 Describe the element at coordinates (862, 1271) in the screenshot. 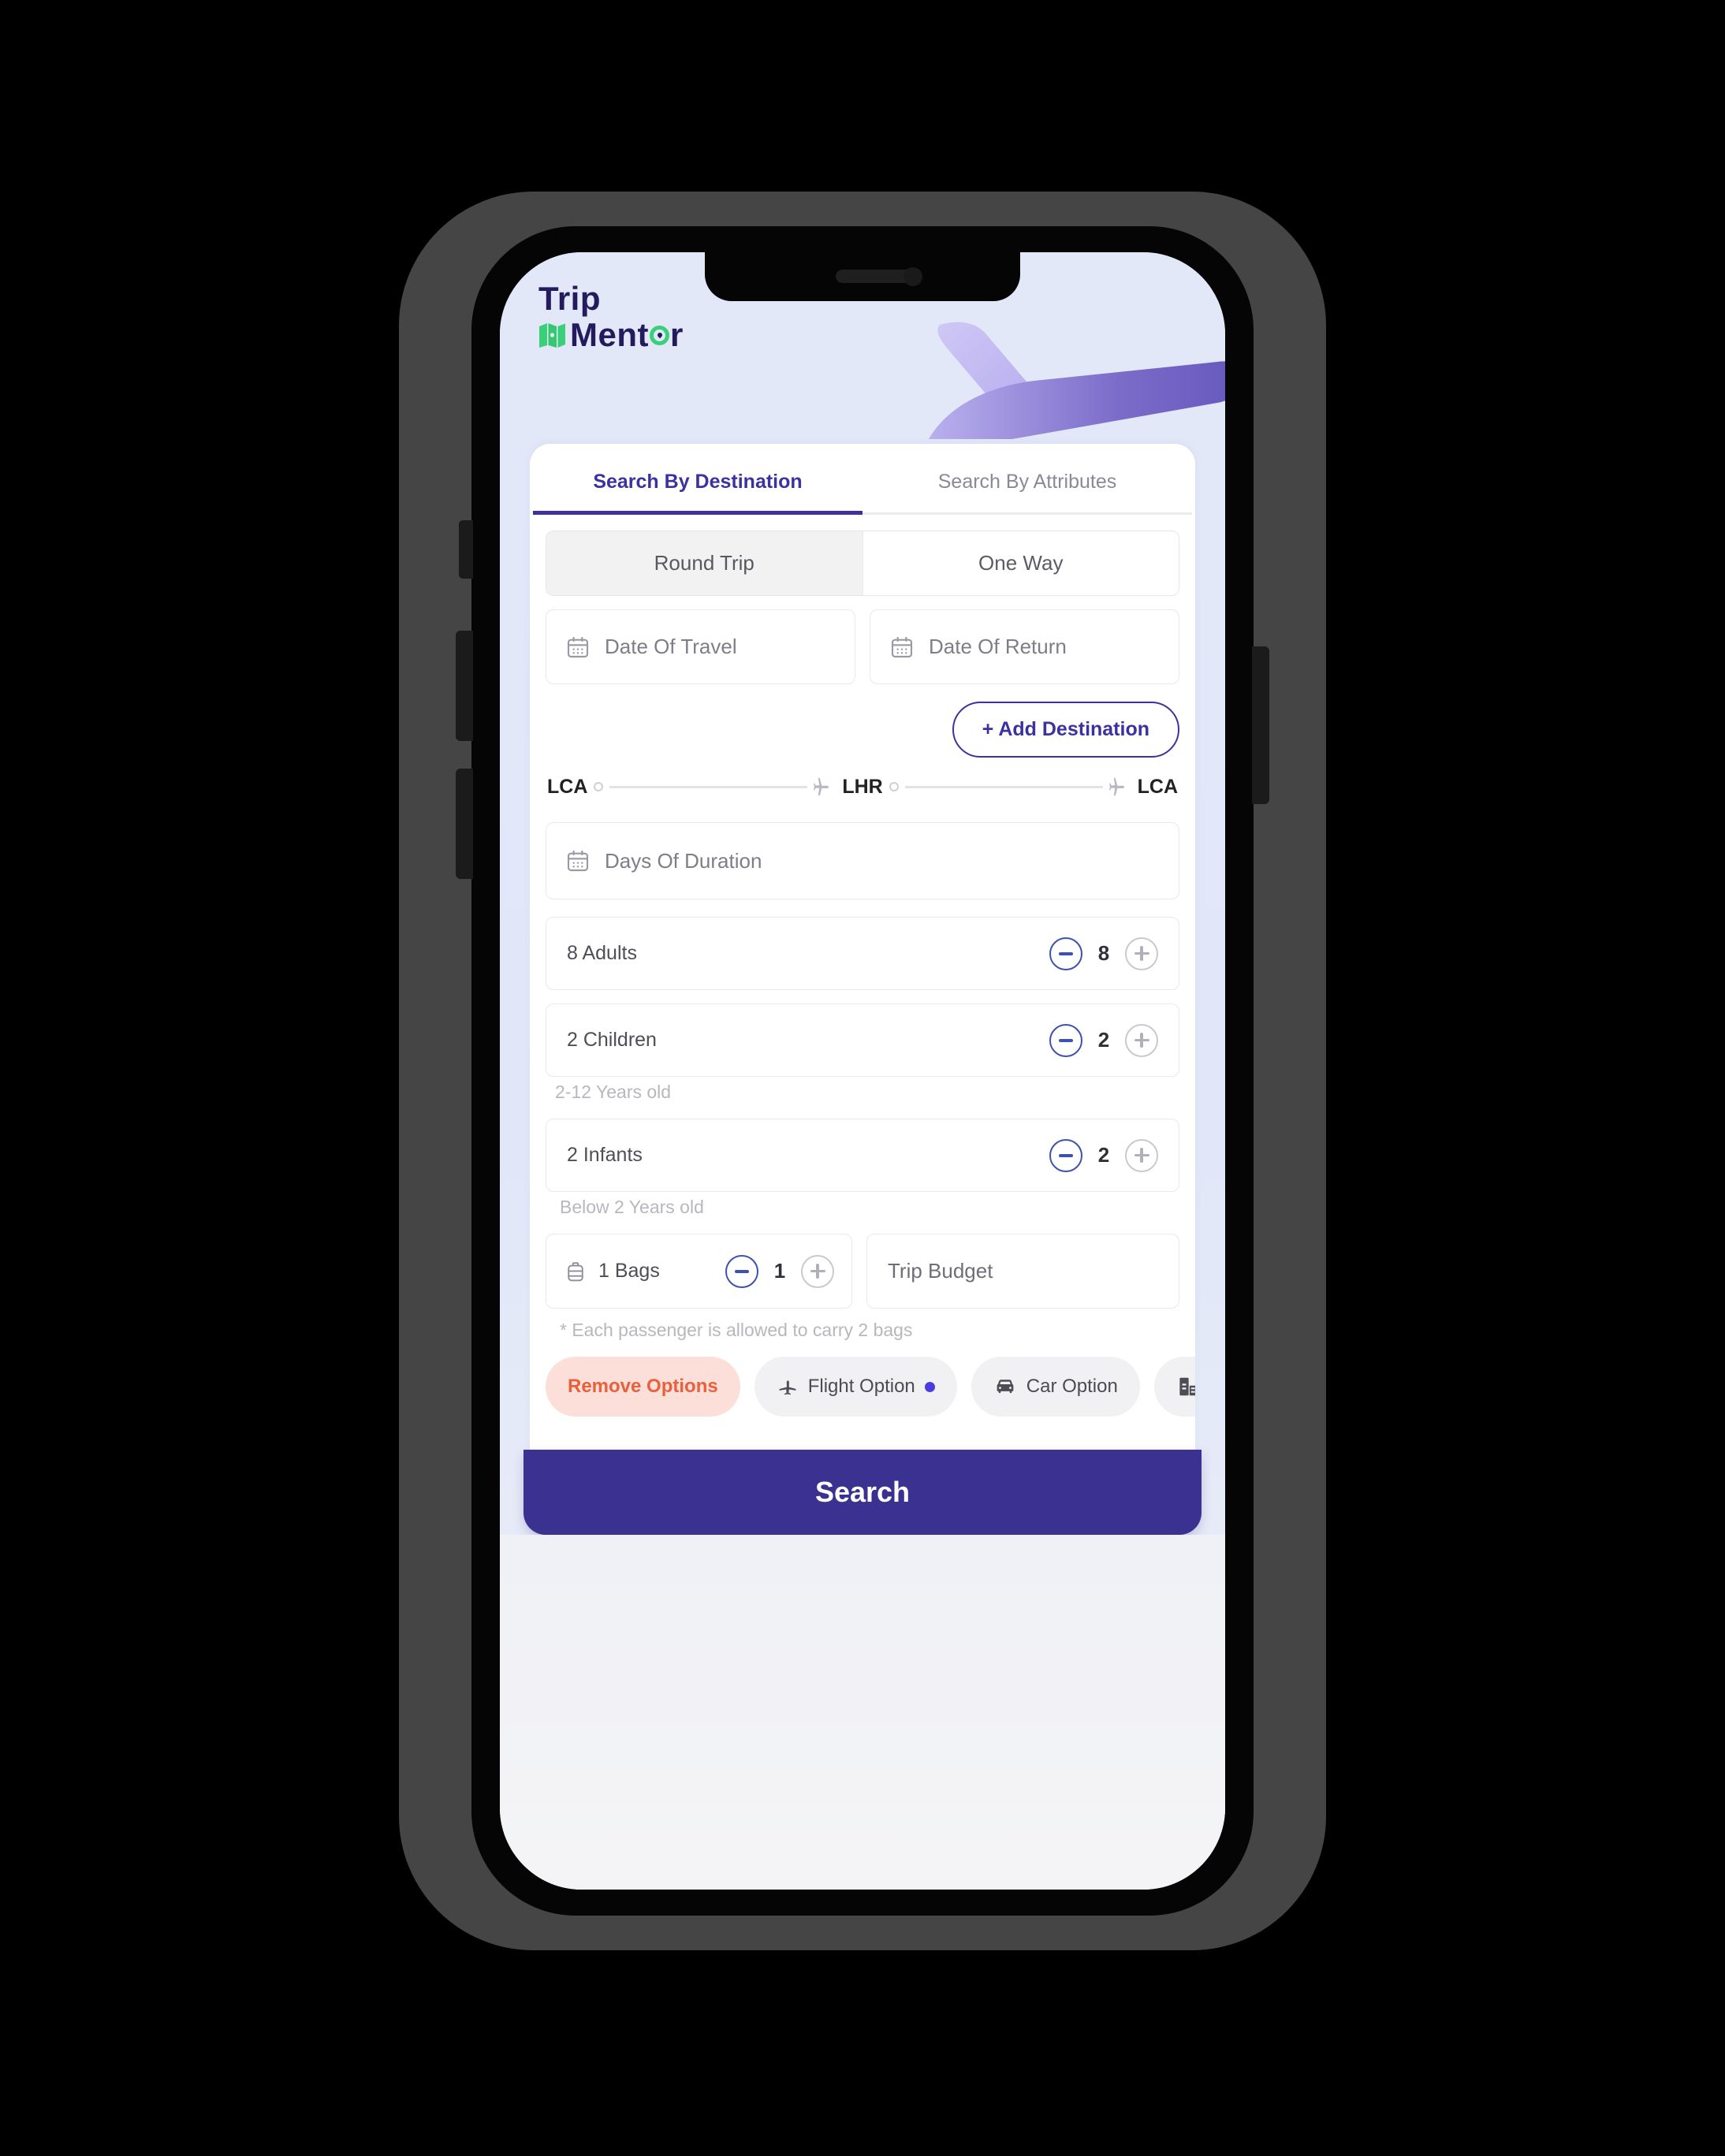

I see `bags-budget-row: 1 Bags 1 Trip Budget` at that location.